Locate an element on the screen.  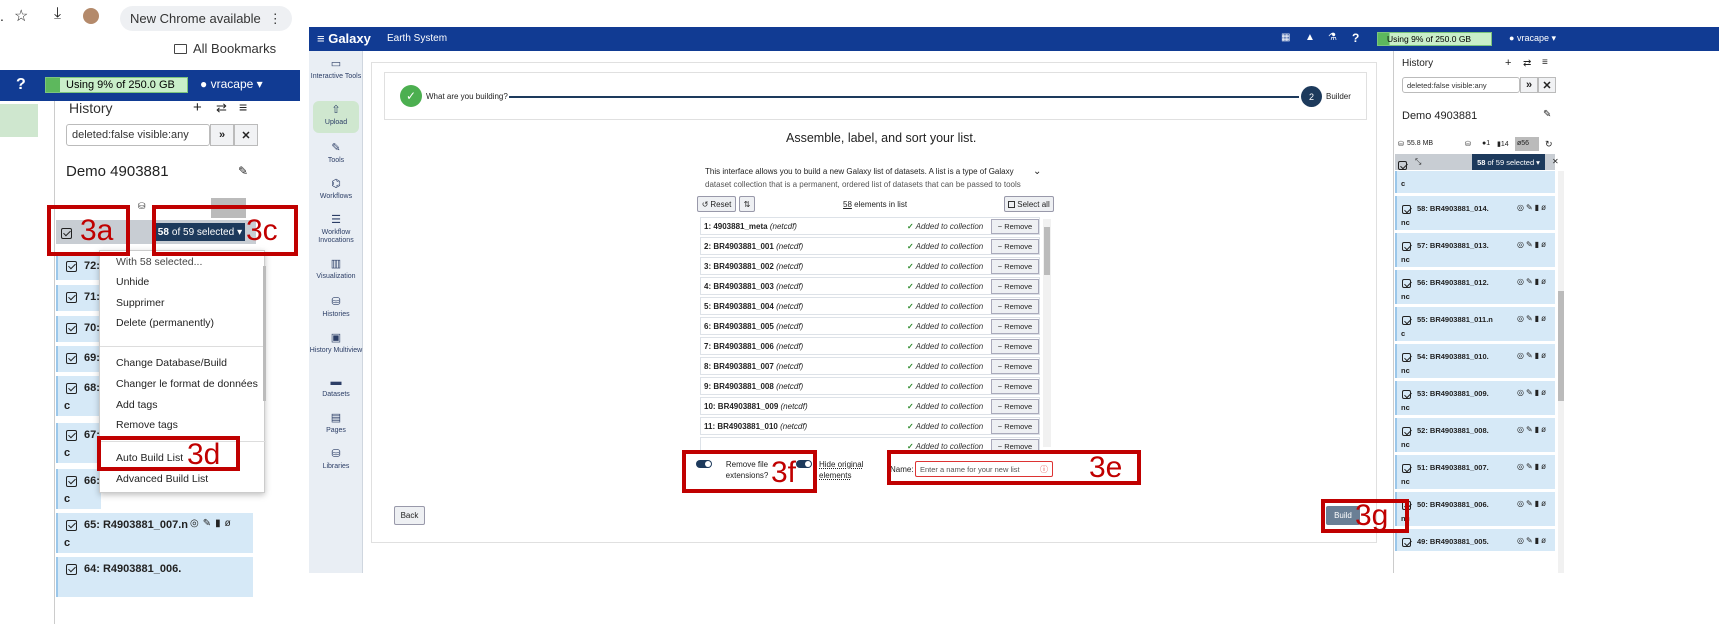
back-button: Back is located at coordinates (409, 515).